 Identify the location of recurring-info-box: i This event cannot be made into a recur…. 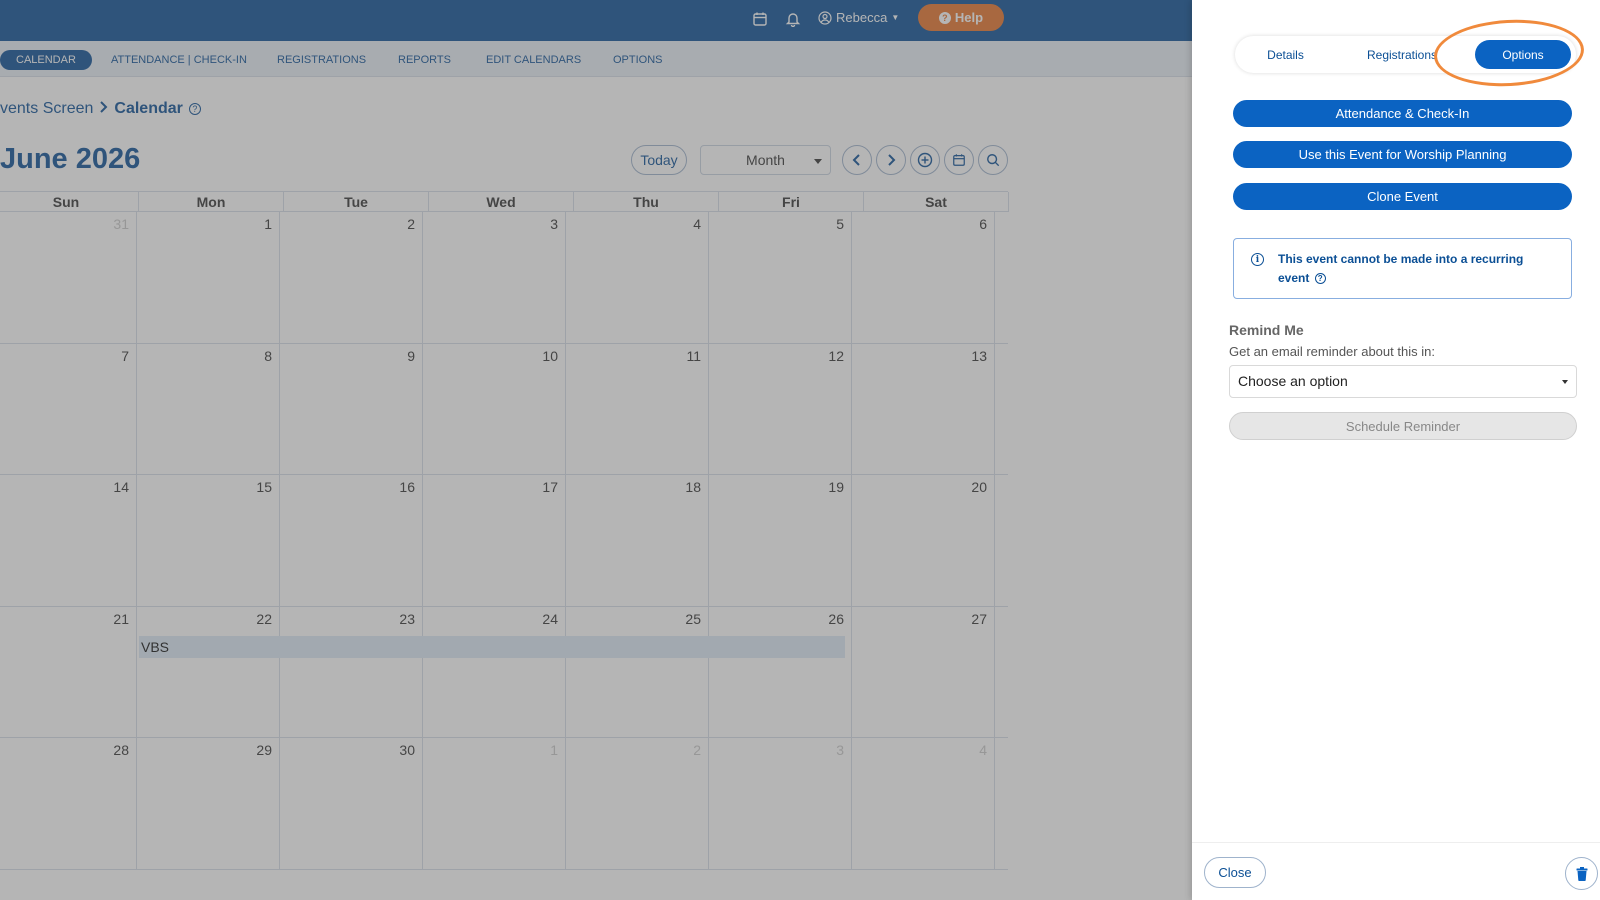
(1402, 268).